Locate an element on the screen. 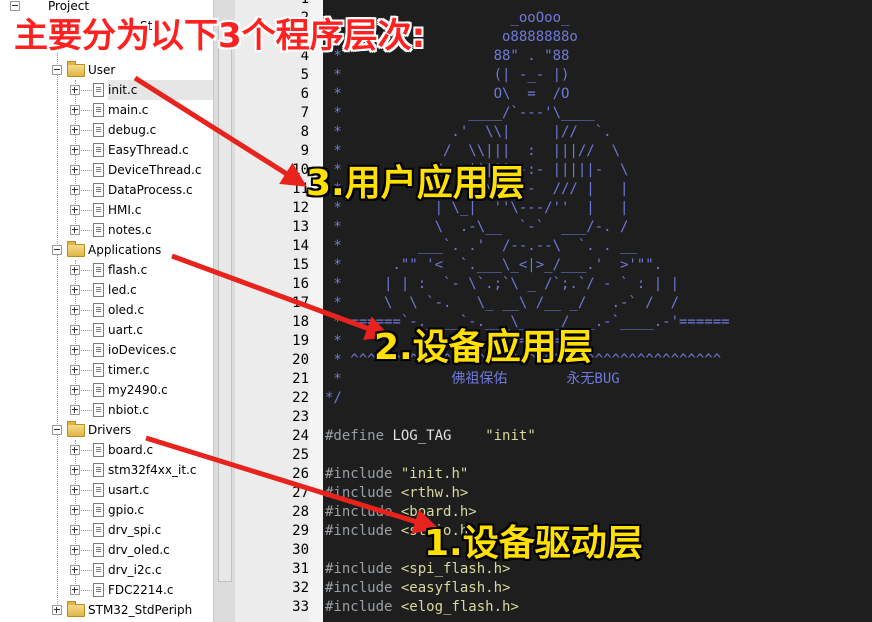  arrow-applications is located at coordinates (281, 296).